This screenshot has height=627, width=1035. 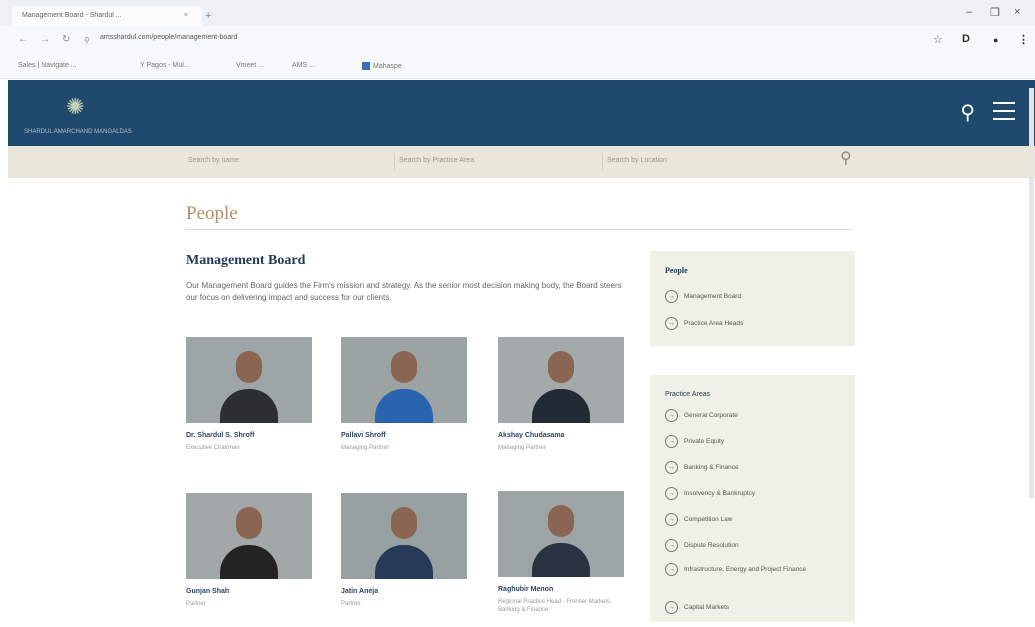 I want to click on search-submit-icon: ⚲, so click(x=846, y=158).